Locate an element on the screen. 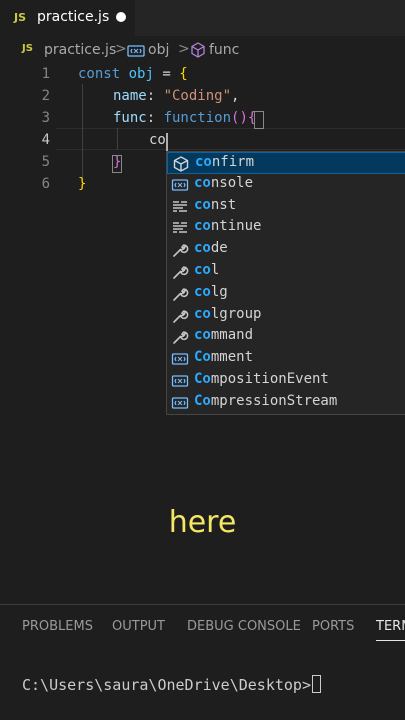 The width and height of the screenshot is (405, 720). panel-tab-ports: PORTS is located at coordinates (333, 626).